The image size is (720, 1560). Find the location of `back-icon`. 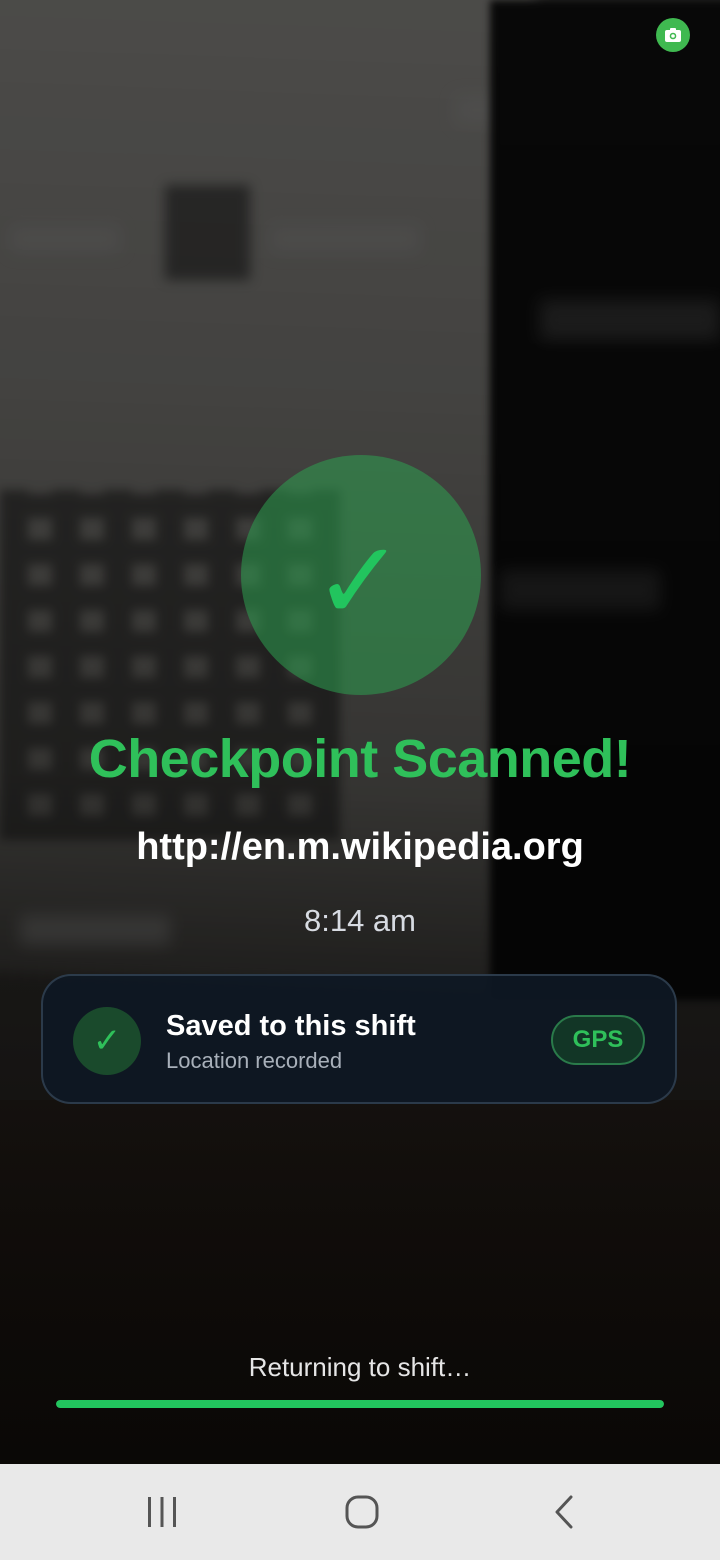

back-icon is located at coordinates (564, 1512).